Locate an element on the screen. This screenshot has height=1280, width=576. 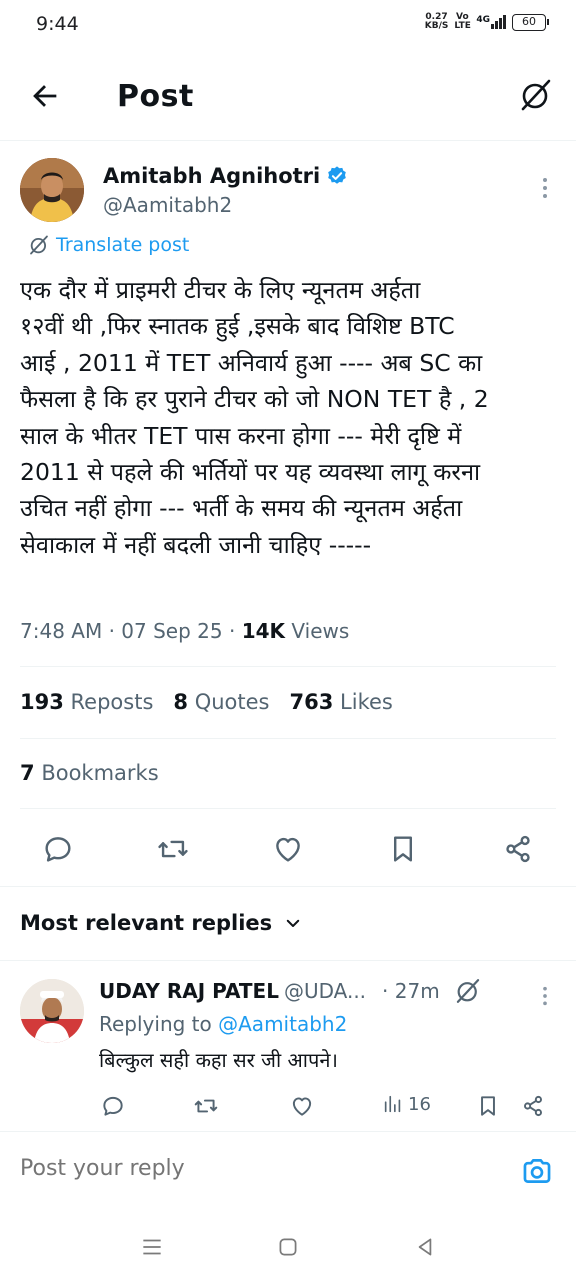
grok-button is located at coordinates (536, 95).